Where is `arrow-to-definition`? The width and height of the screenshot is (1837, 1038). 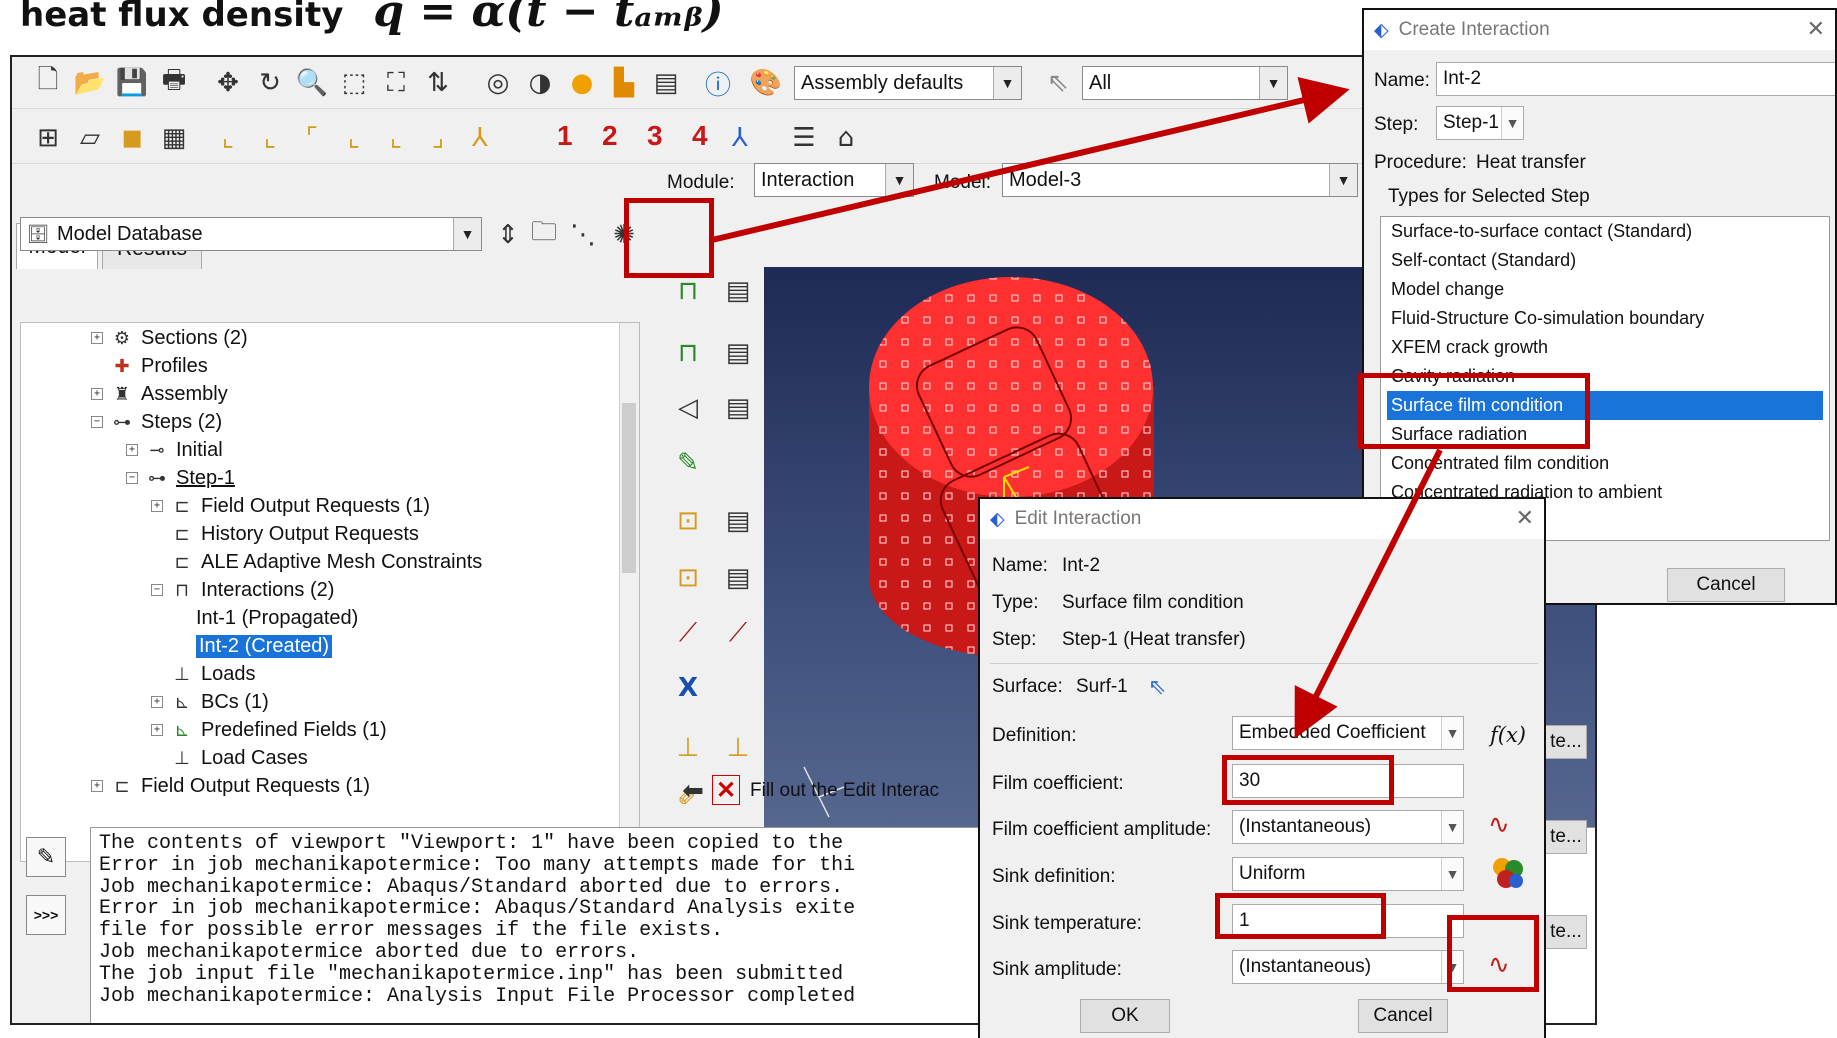
arrow-to-definition is located at coordinates (1368, 593).